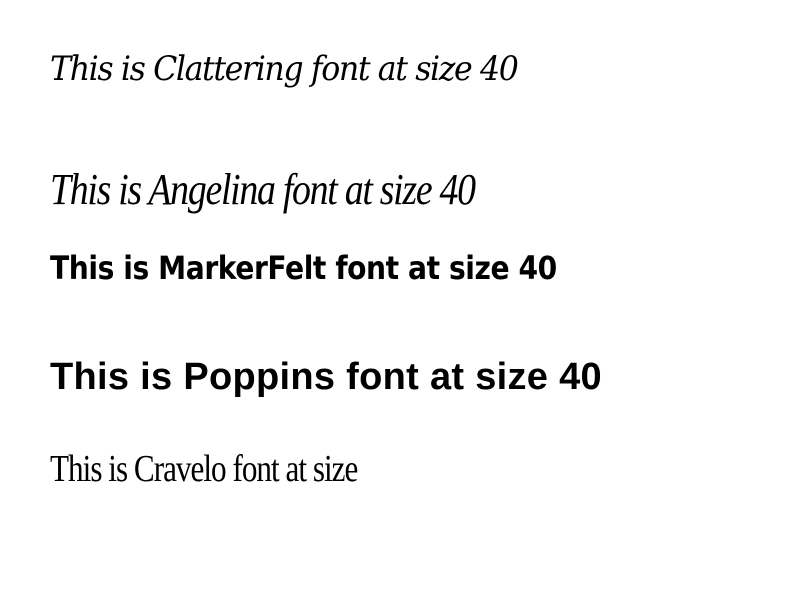  I want to click on clattering-font-sample: This is Clattering font at size 40, so click(284, 69).